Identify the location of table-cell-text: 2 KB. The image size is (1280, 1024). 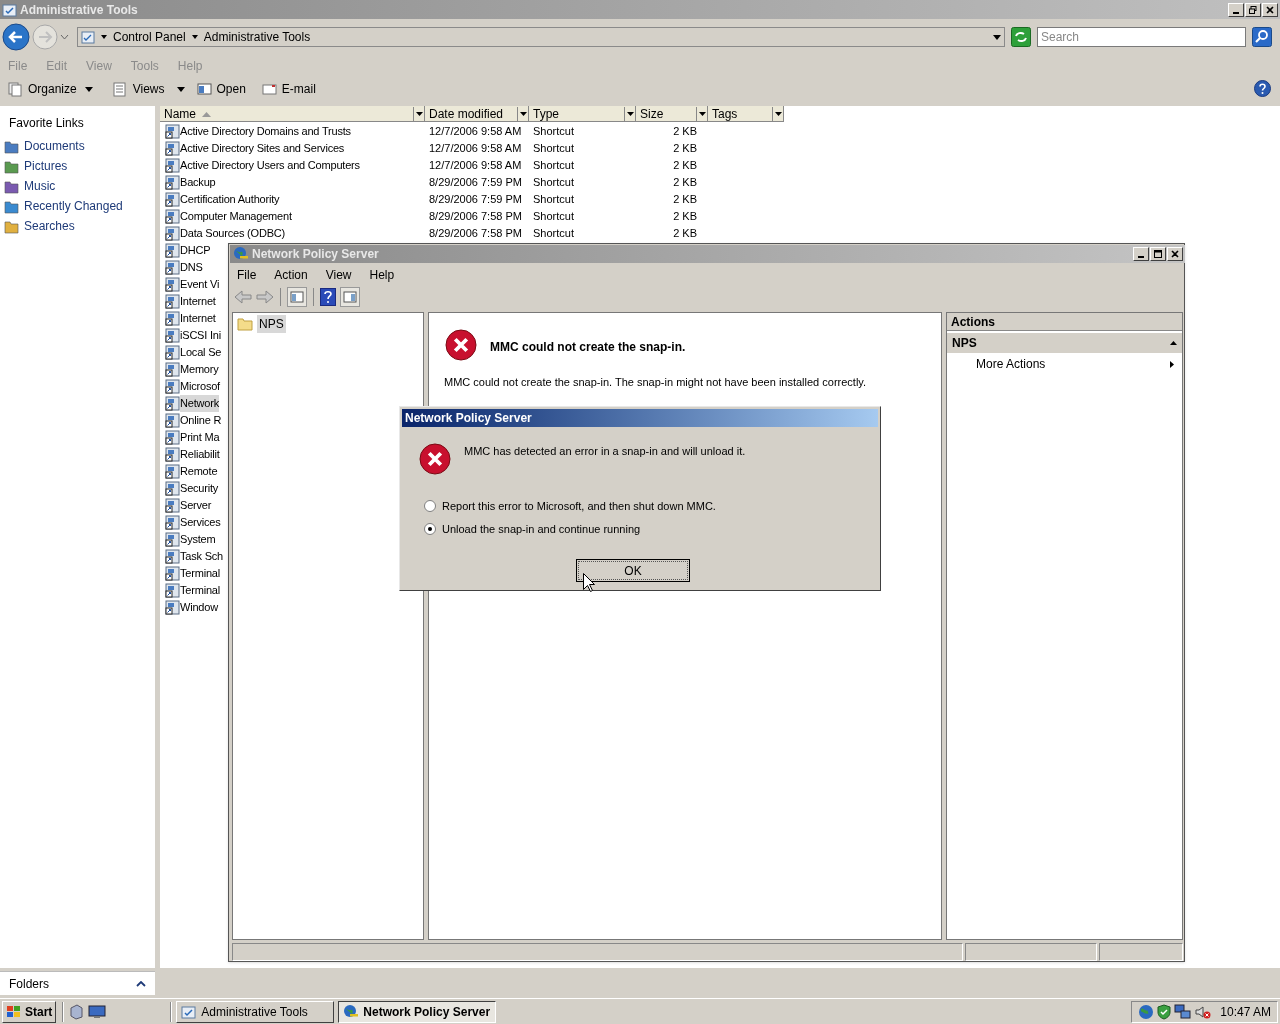
(684, 217).